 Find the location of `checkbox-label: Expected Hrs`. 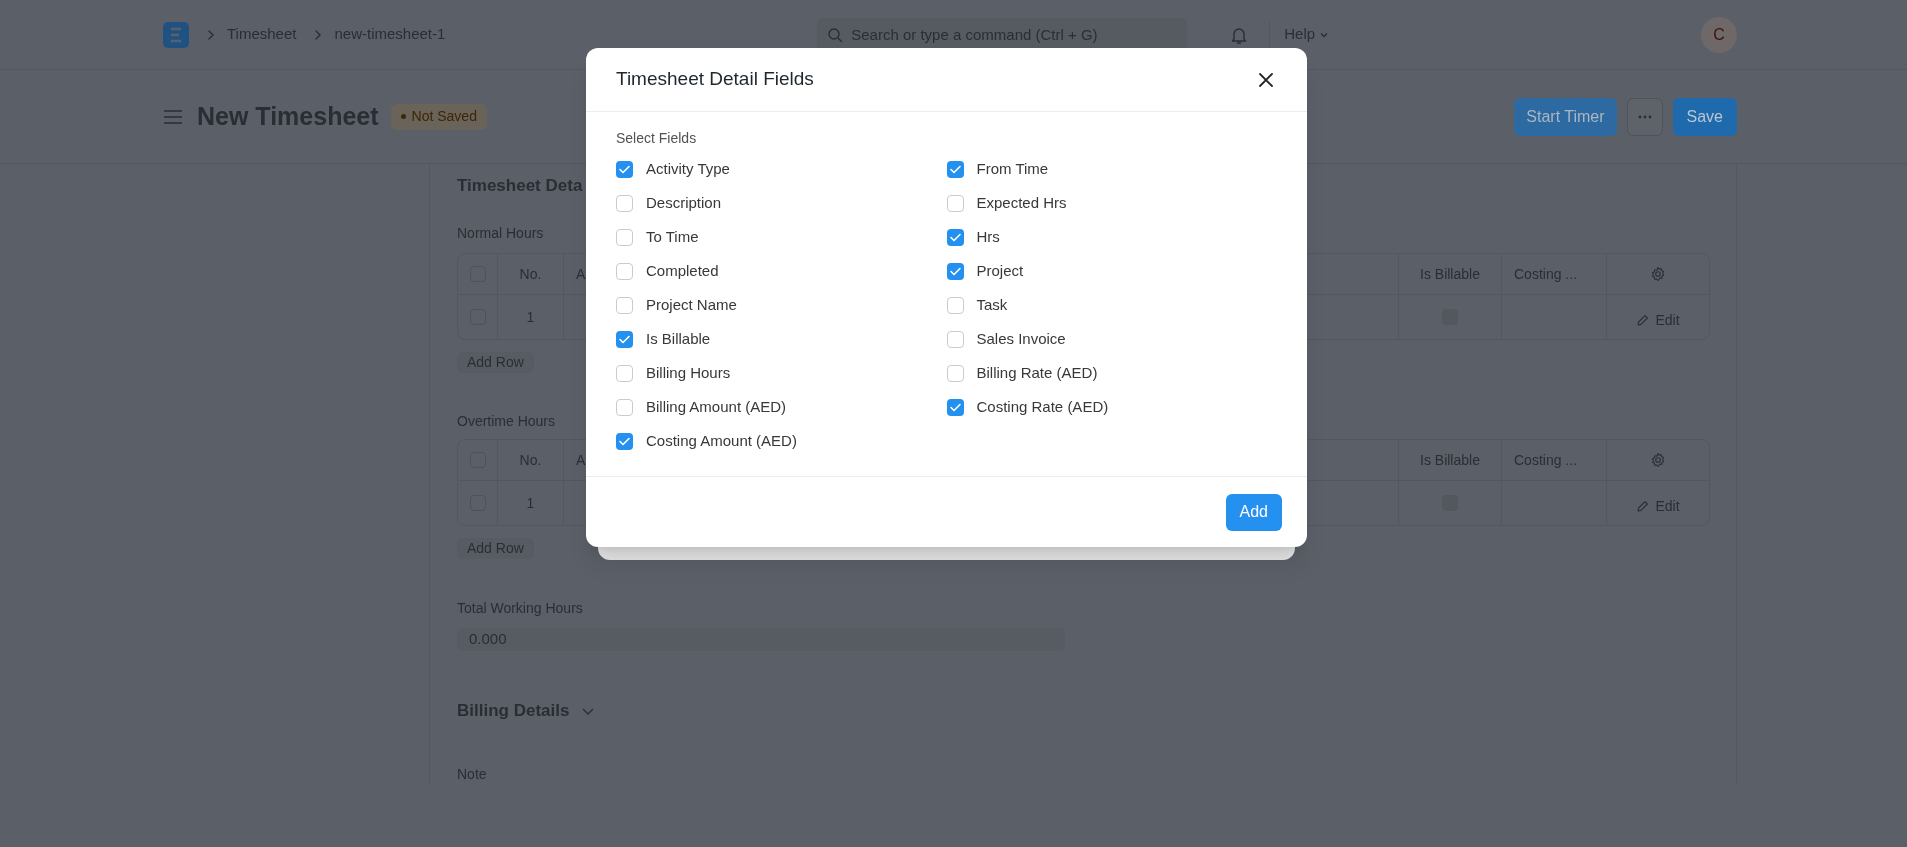

checkbox-label: Expected Hrs is located at coordinates (1021, 202).